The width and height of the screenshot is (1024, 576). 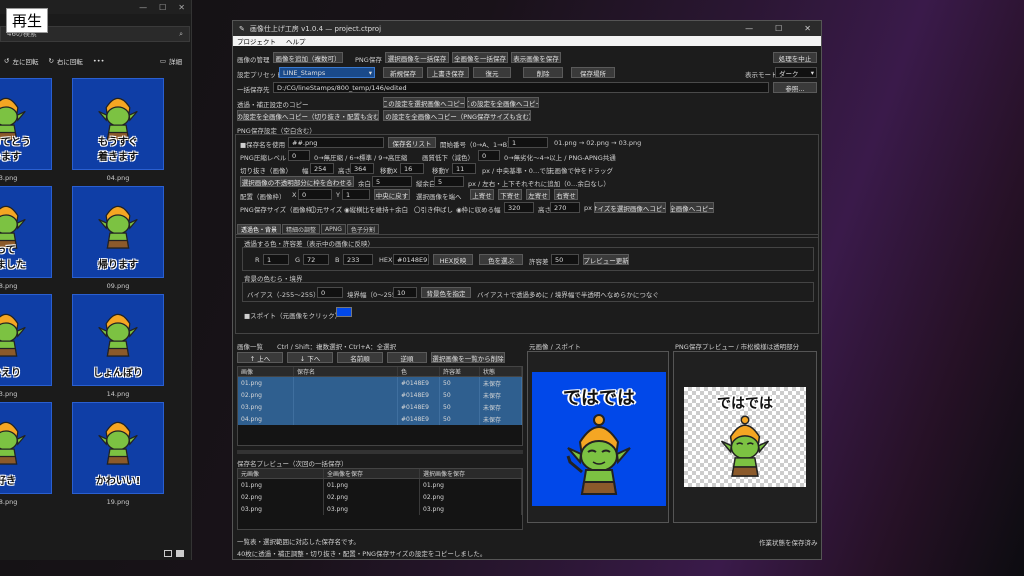 What do you see at coordinates (593, 72) in the screenshot?
I see `preset-location-button: 保存場所` at bounding box center [593, 72].